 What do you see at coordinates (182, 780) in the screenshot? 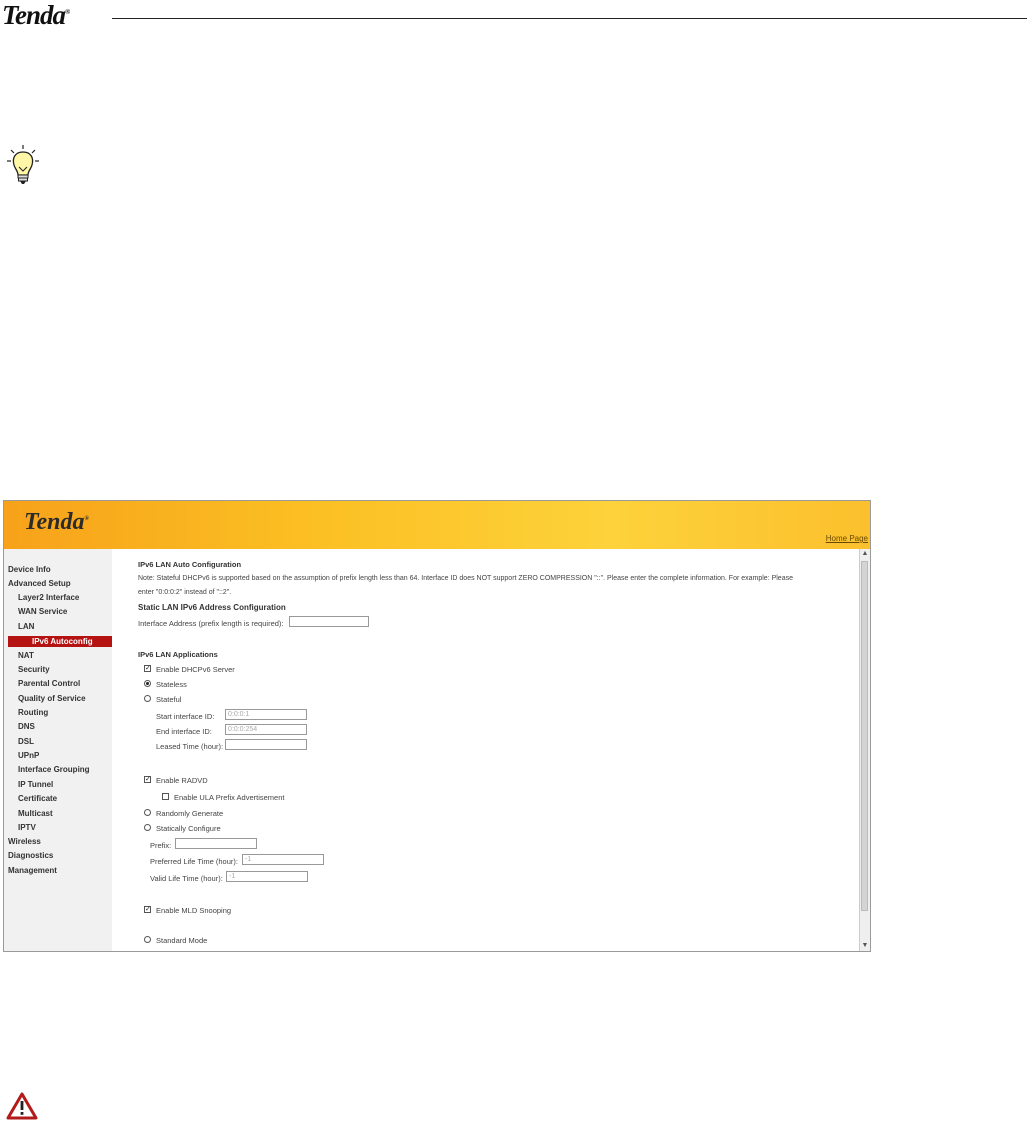
I see `enable-radvd-label: Enable RADVD` at bounding box center [182, 780].